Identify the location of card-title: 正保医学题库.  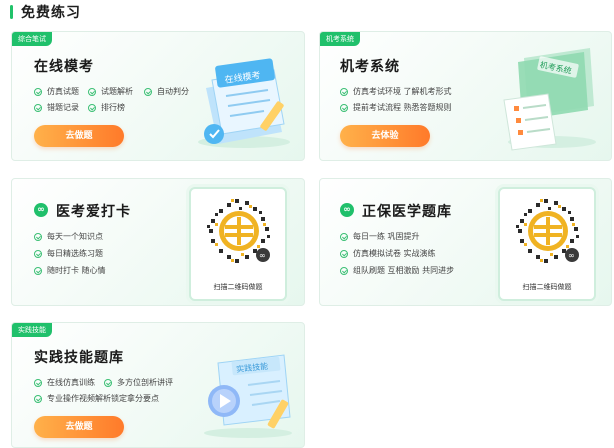
(407, 212).